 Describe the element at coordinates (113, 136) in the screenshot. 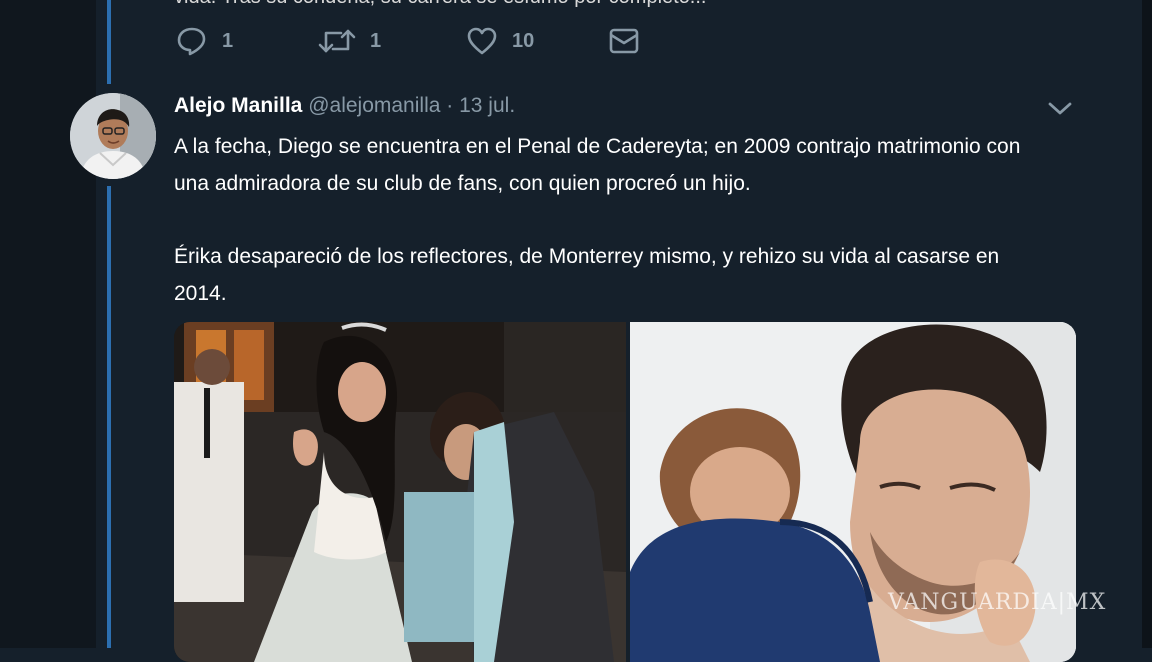

I see `avatar` at that location.